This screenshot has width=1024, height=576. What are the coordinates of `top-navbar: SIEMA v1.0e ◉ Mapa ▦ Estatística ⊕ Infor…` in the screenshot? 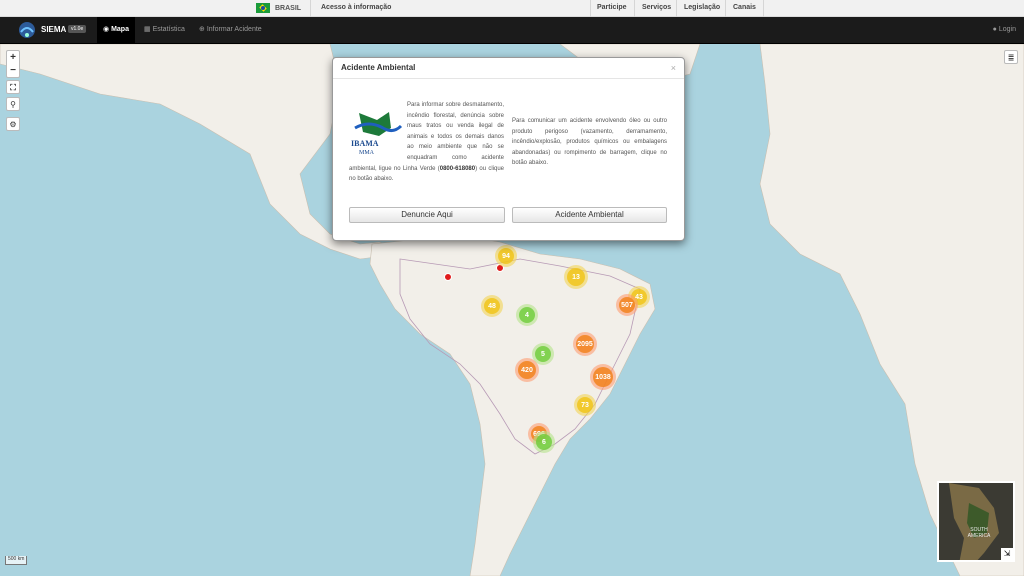 It's located at (512, 30).